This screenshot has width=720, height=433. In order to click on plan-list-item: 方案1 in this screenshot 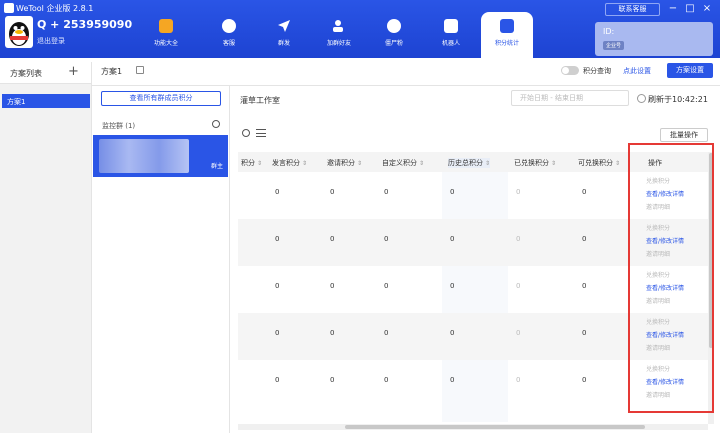, I will do `click(46, 101)`.